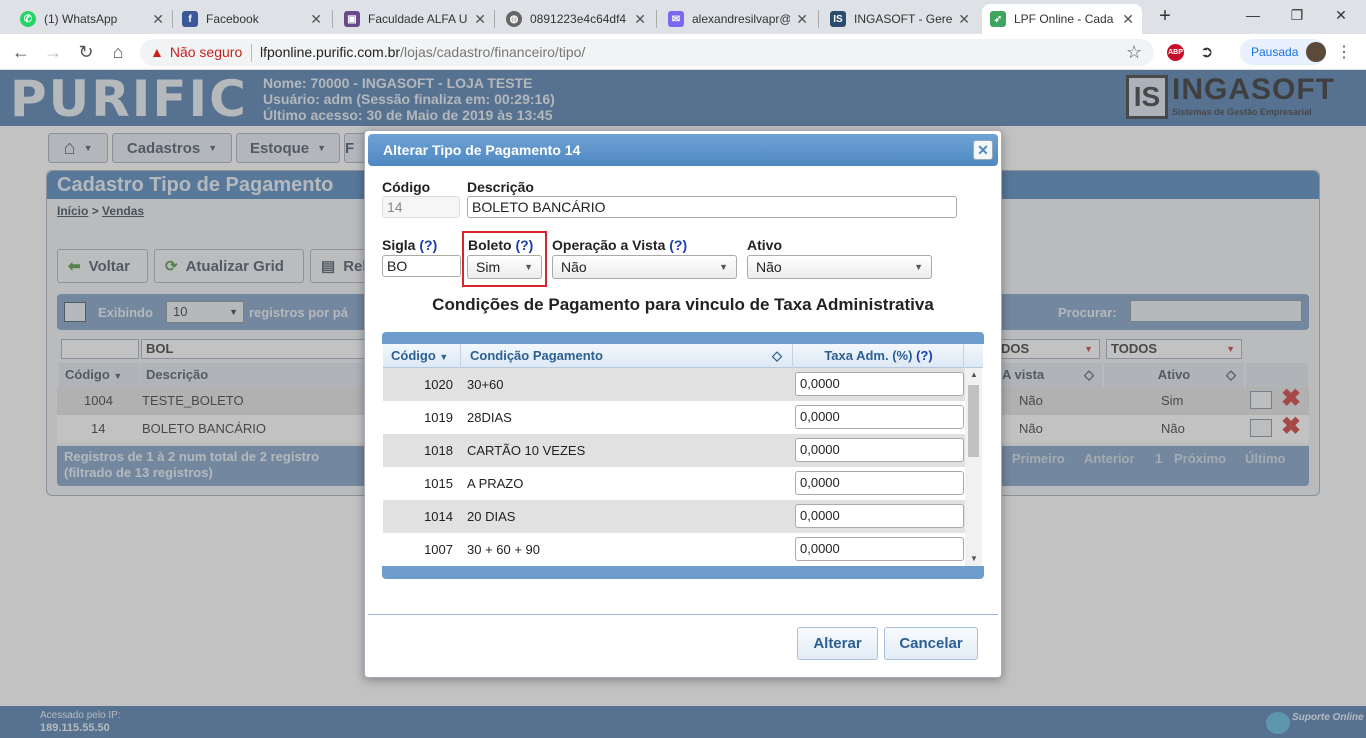  What do you see at coordinates (674, 384) in the screenshot?
I see `table-row: 1020 30+60 0,0000` at bounding box center [674, 384].